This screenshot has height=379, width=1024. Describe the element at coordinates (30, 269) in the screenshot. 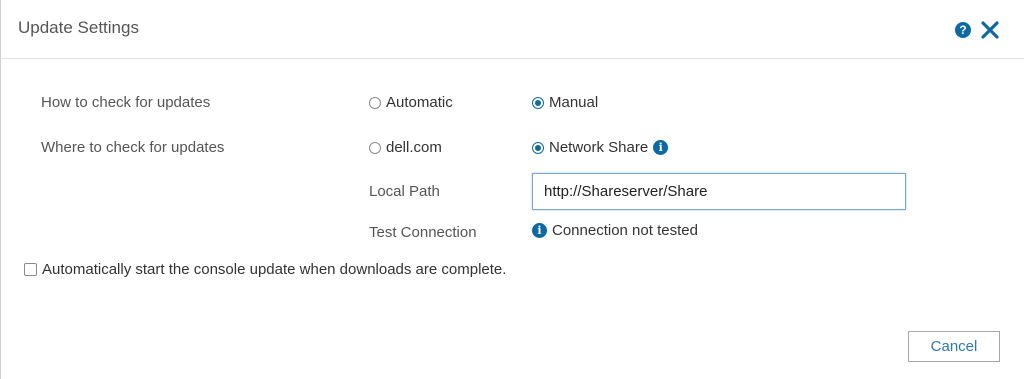

I see `auto-start-checkbox` at that location.